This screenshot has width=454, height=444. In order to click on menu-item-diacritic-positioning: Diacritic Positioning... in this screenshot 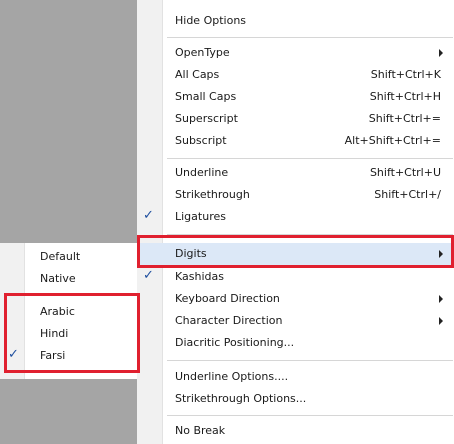, I will do `click(295, 343)`.